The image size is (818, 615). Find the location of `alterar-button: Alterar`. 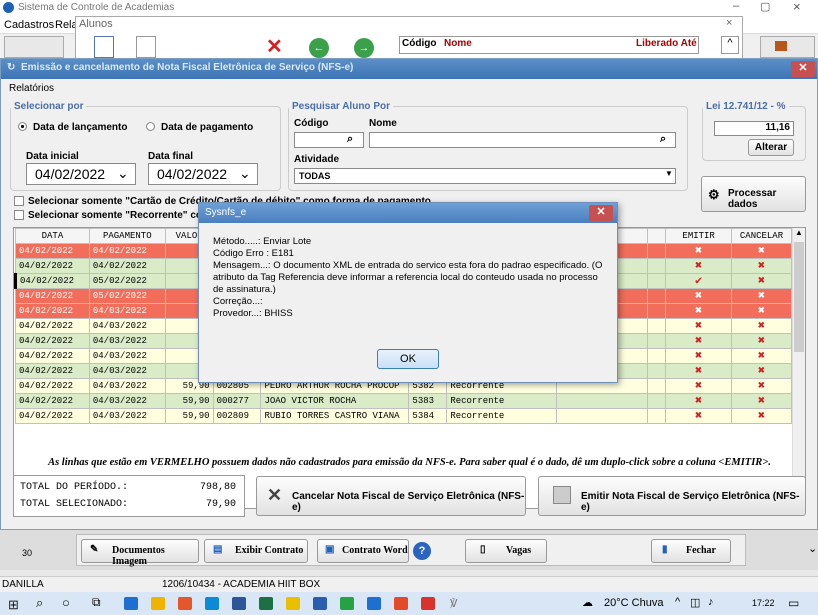

alterar-button: Alterar is located at coordinates (771, 147).